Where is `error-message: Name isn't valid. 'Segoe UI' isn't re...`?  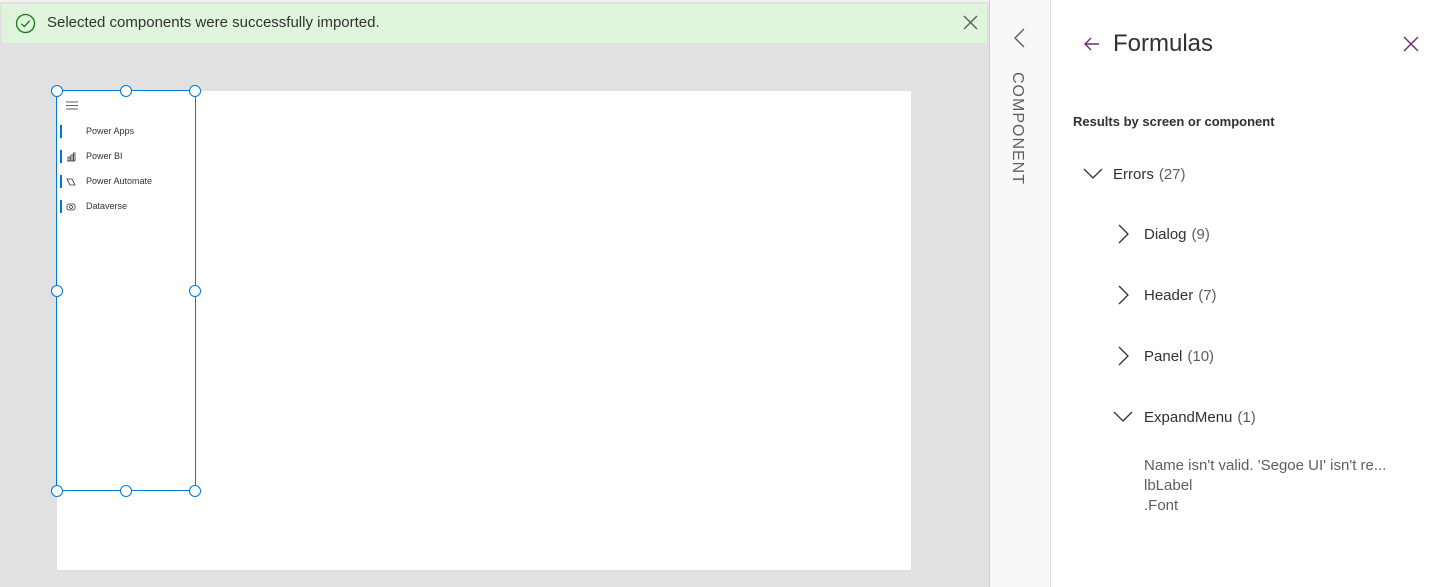 error-message: Name isn't valid. 'Segoe UI' isn't re... is located at coordinates (1265, 465).